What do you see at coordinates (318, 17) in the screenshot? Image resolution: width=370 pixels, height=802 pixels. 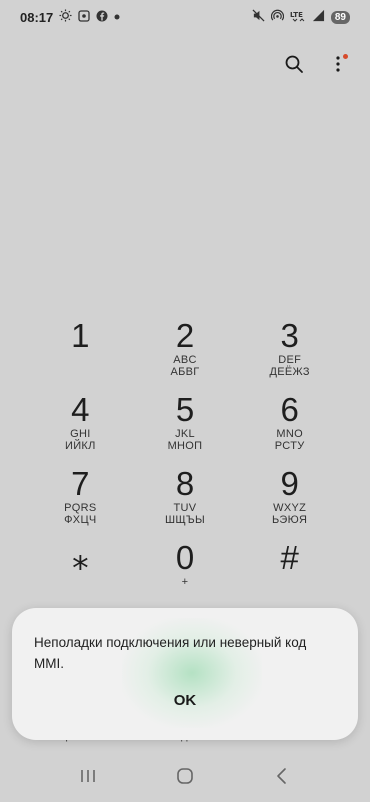 I see `signal-icon` at bounding box center [318, 17].